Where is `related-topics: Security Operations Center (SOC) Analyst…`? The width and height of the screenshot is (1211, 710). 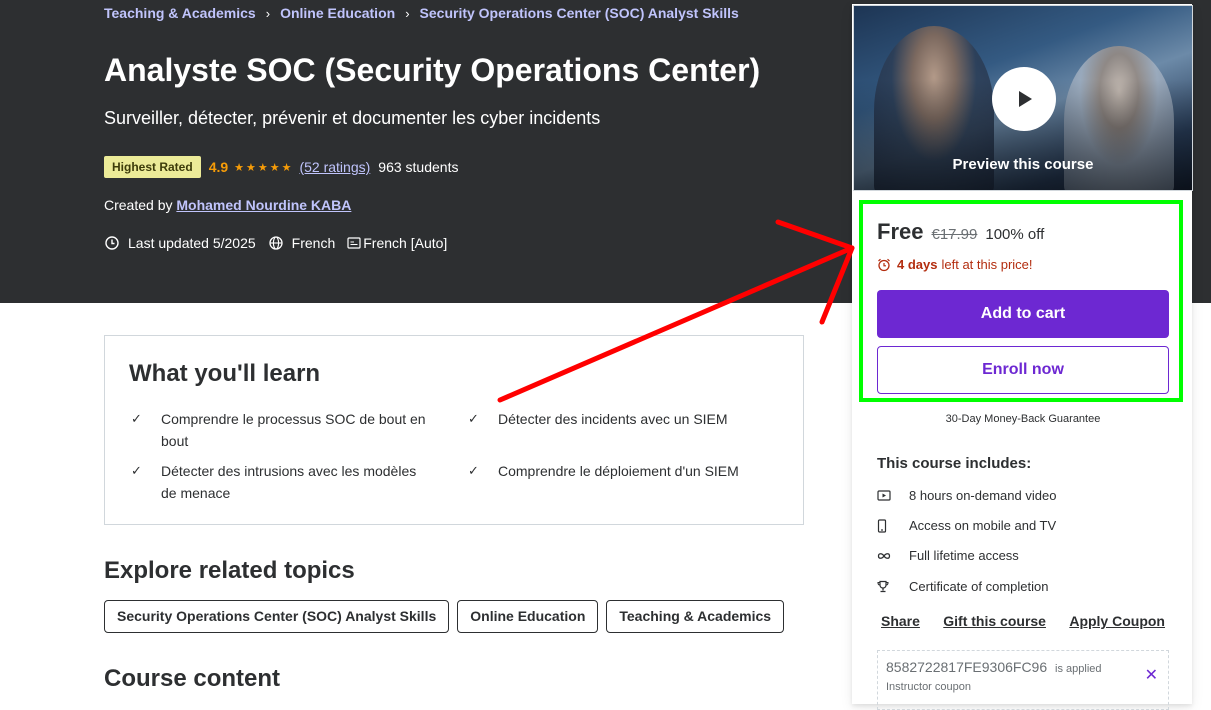
related-topics: Security Operations Center (SOC) Analyst… is located at coordinates (448, 616).